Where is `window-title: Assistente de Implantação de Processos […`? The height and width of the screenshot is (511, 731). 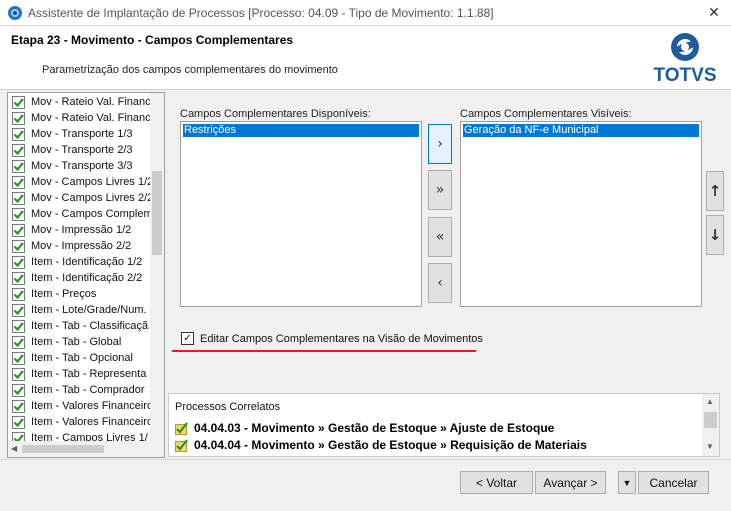
window-title: Assistente de Implantação de Processos [… is located at coordinates (261, 13).